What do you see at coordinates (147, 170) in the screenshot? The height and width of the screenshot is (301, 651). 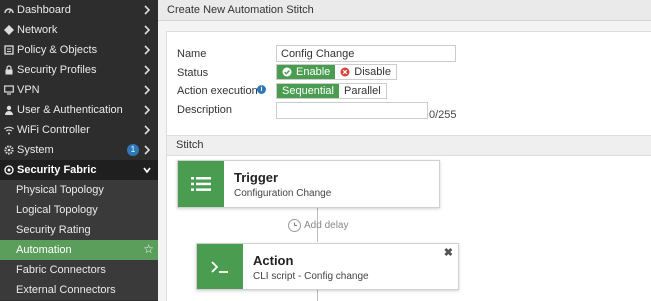 I see `chevron-down-icon` at bounding box center [147, 170].